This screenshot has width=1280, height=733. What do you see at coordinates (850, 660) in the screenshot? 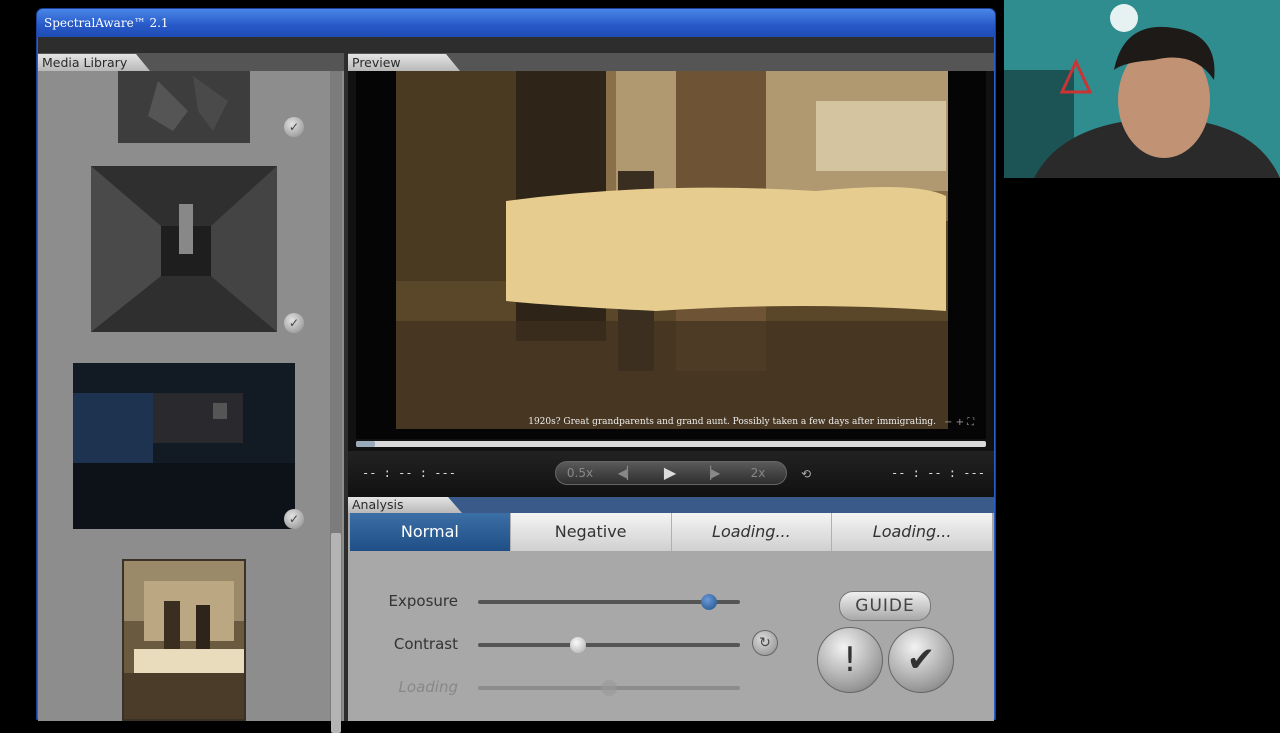
I see `exclamation-icon: !` at bounding box center [850, 660].